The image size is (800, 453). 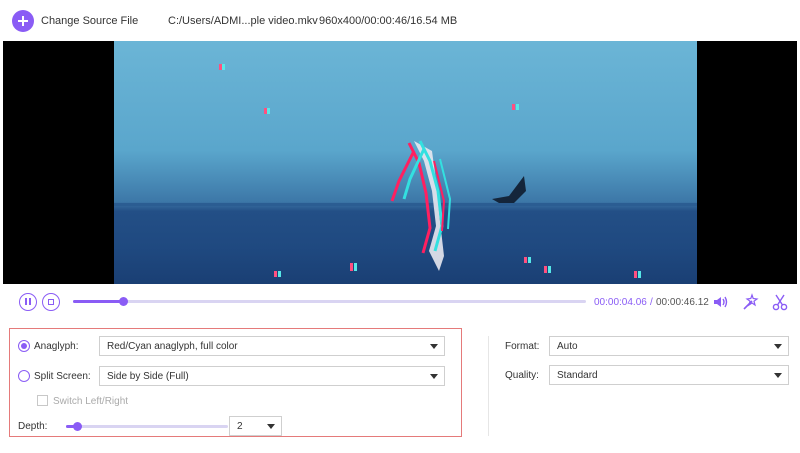 I want to click on switch-left-right-checkbox, so click(x=42, y=400).